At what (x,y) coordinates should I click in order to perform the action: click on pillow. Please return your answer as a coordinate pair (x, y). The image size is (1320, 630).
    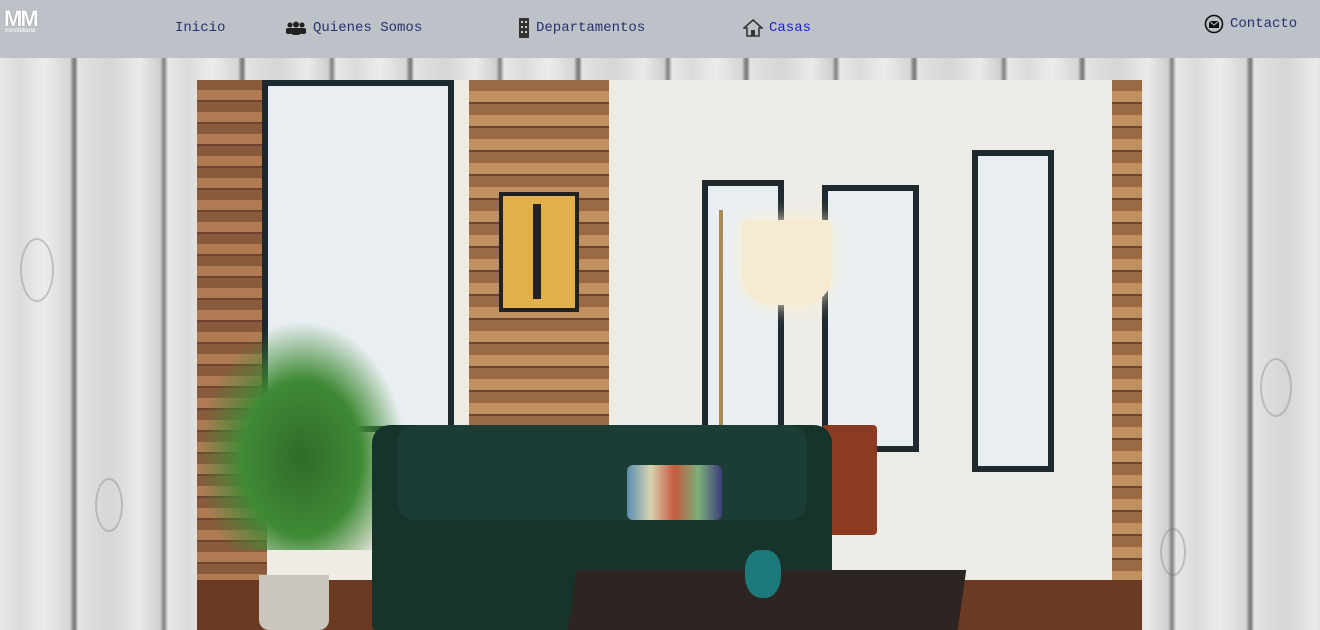
    Looking at the image, I should click on (674, 492).